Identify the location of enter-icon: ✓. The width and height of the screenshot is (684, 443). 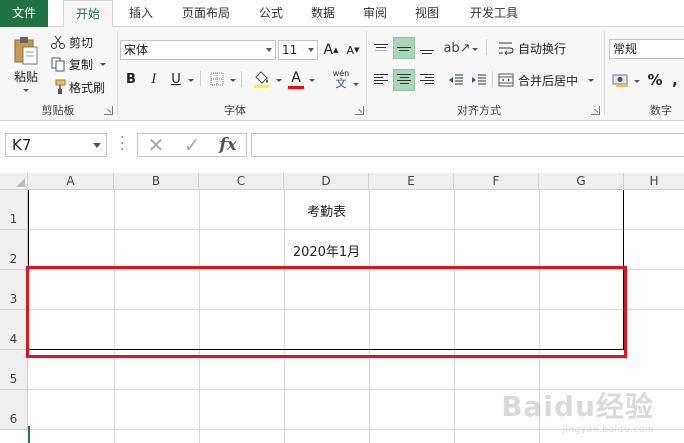
(192, 145).